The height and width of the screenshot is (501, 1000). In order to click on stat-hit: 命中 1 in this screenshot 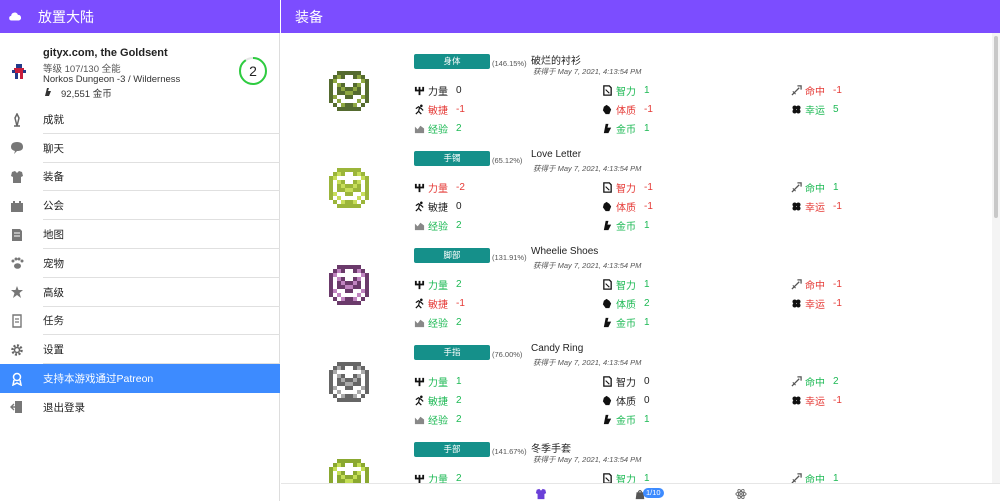, I will do `click(815, 187)`.